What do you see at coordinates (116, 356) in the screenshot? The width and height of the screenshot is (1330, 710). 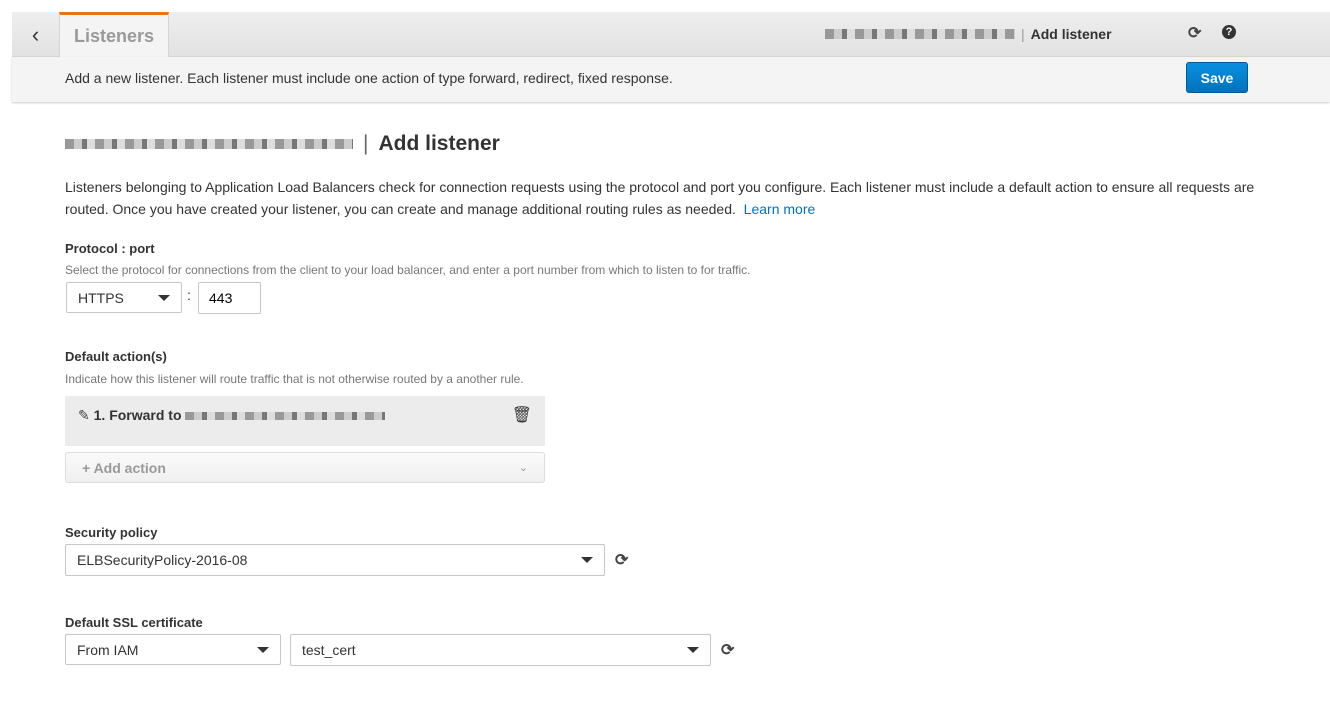 I see `default-actions-label: Default action(s)` at bounding box center [116, 356].